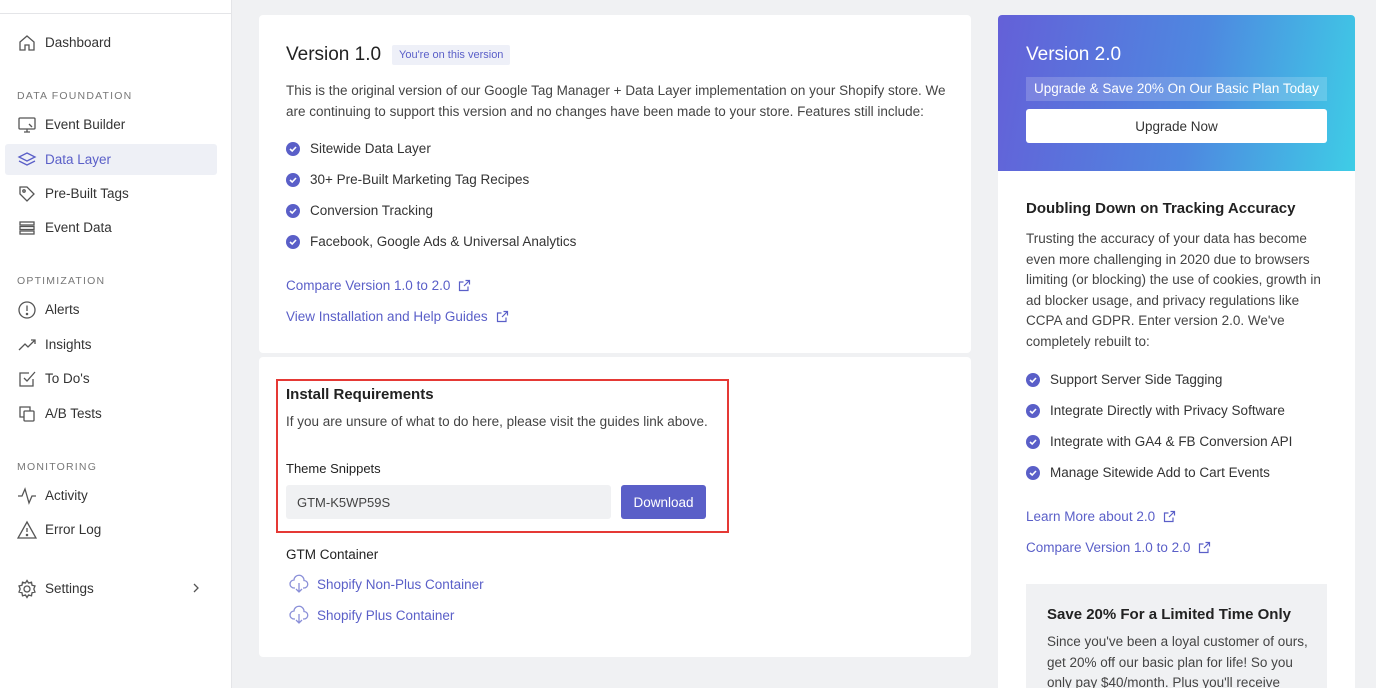  What do you see at coordinates (87, 193) in the screenshot?
I see `sidebar-item-label: Pre-Built Tags` at bounding box center [87, 193].